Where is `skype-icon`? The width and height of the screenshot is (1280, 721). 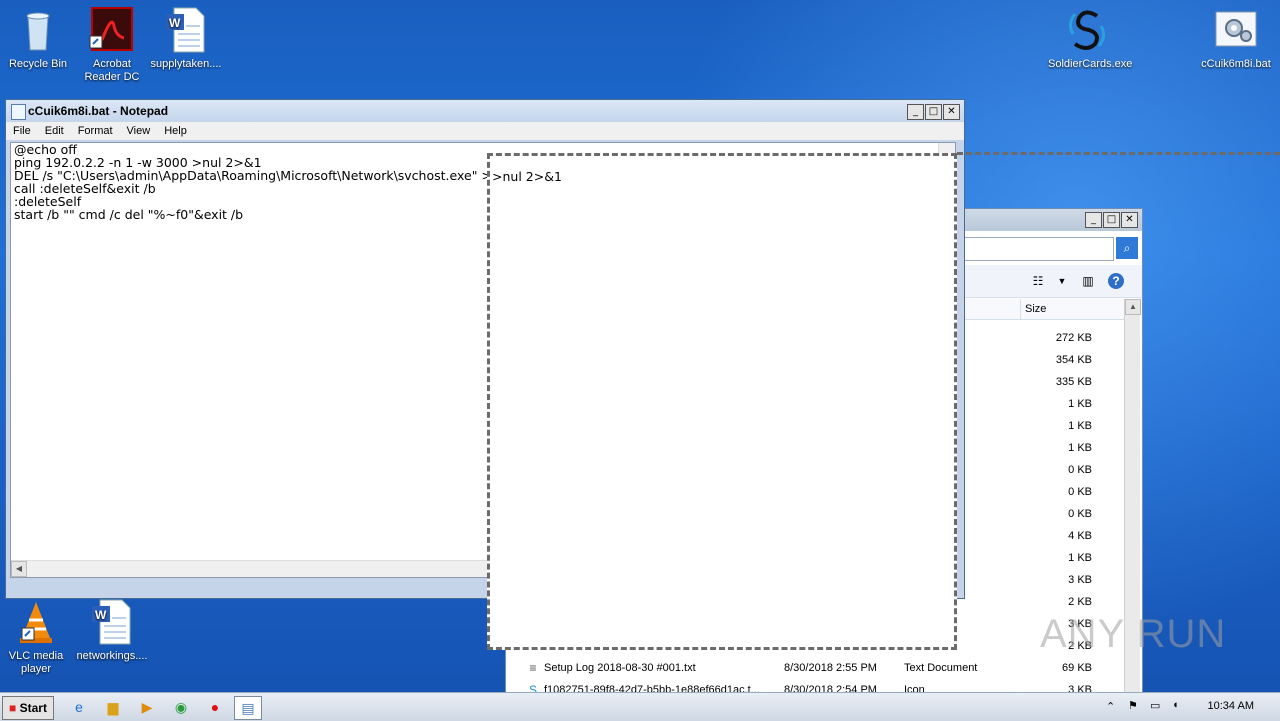 skype-icon is located at coordinates (1087, 30).